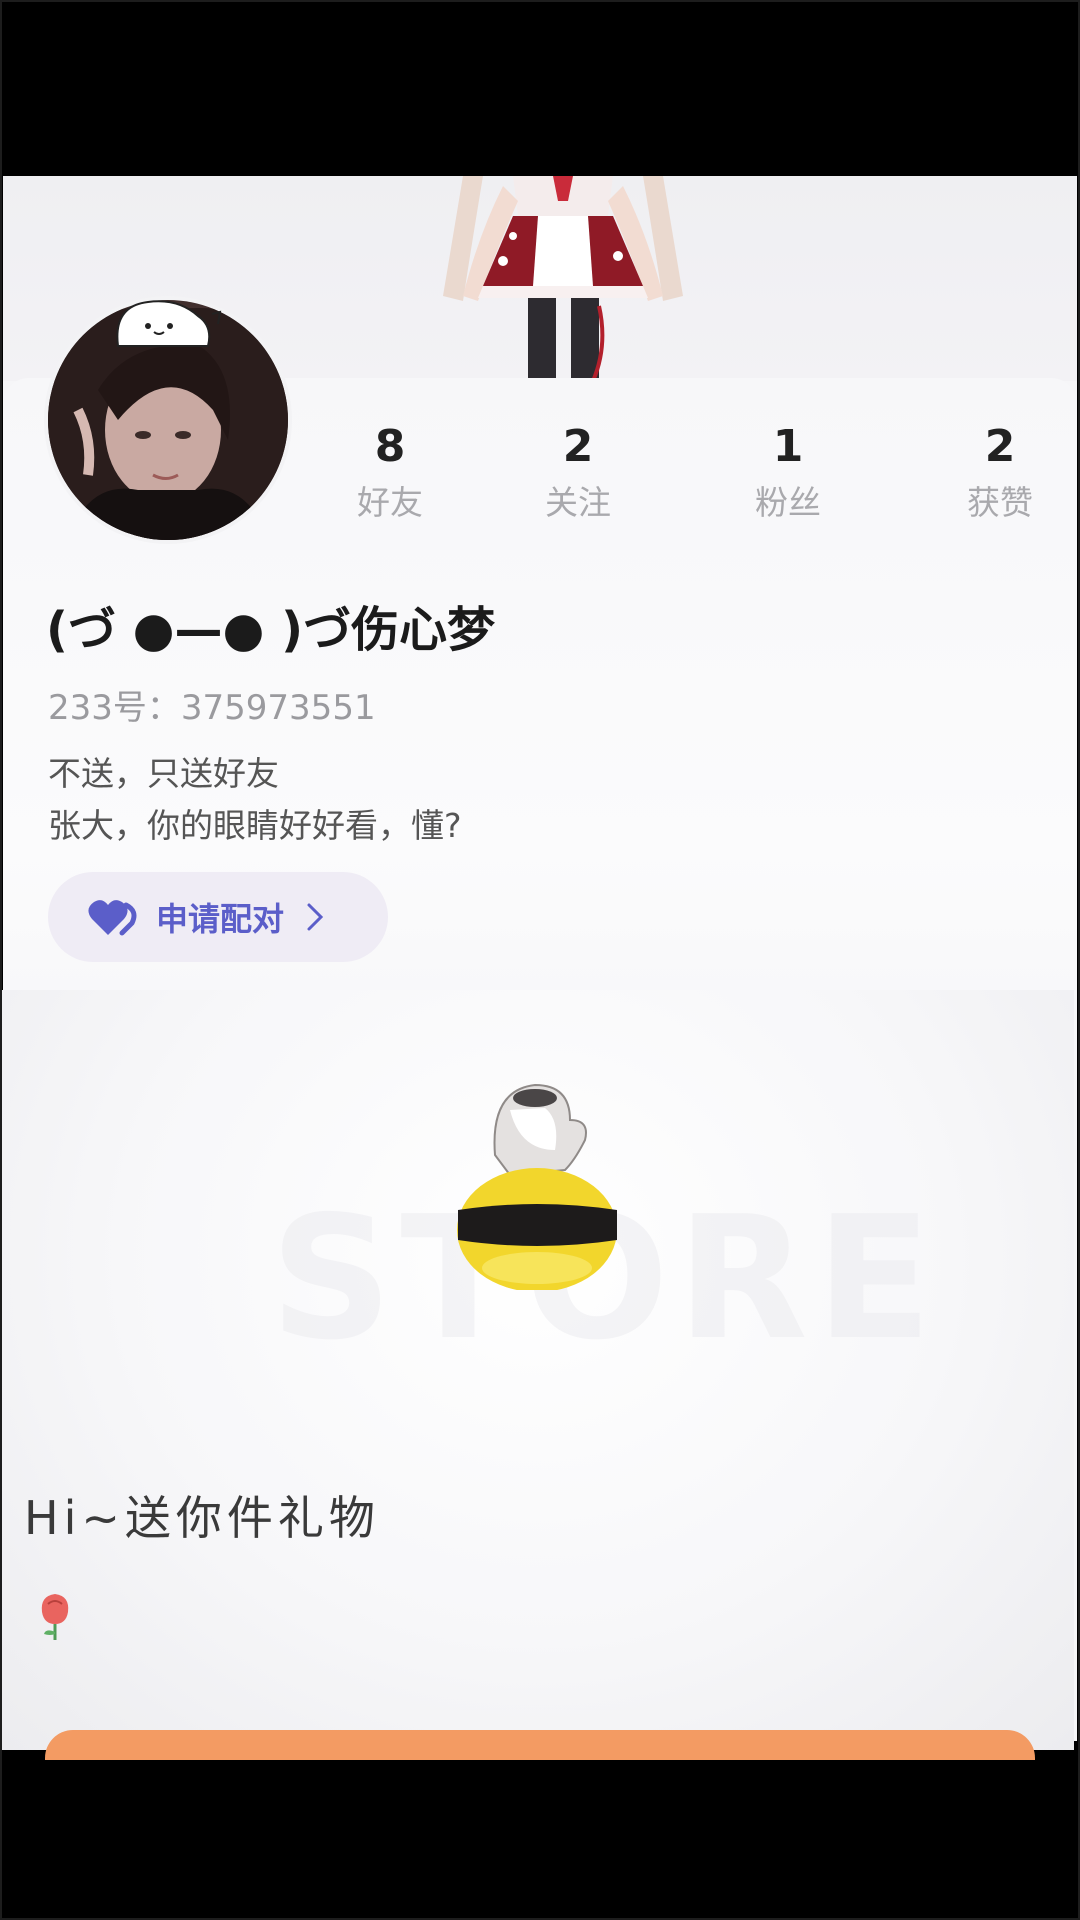  I want to click on profile-bio: 不送，只送好友 张大，你的眼睛好好看，懂?, so click(255, 800).